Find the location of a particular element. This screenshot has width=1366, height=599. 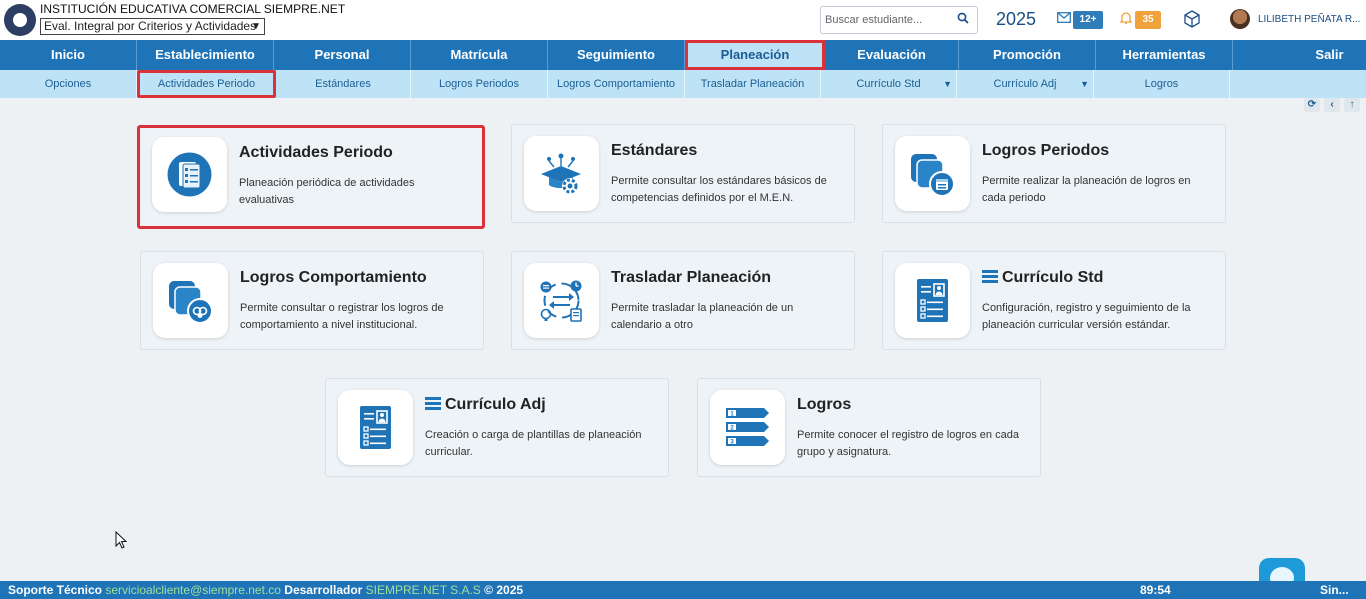

subnav-curriculo-std: Currículo Std ▼ is located at coordinates (889, 84).